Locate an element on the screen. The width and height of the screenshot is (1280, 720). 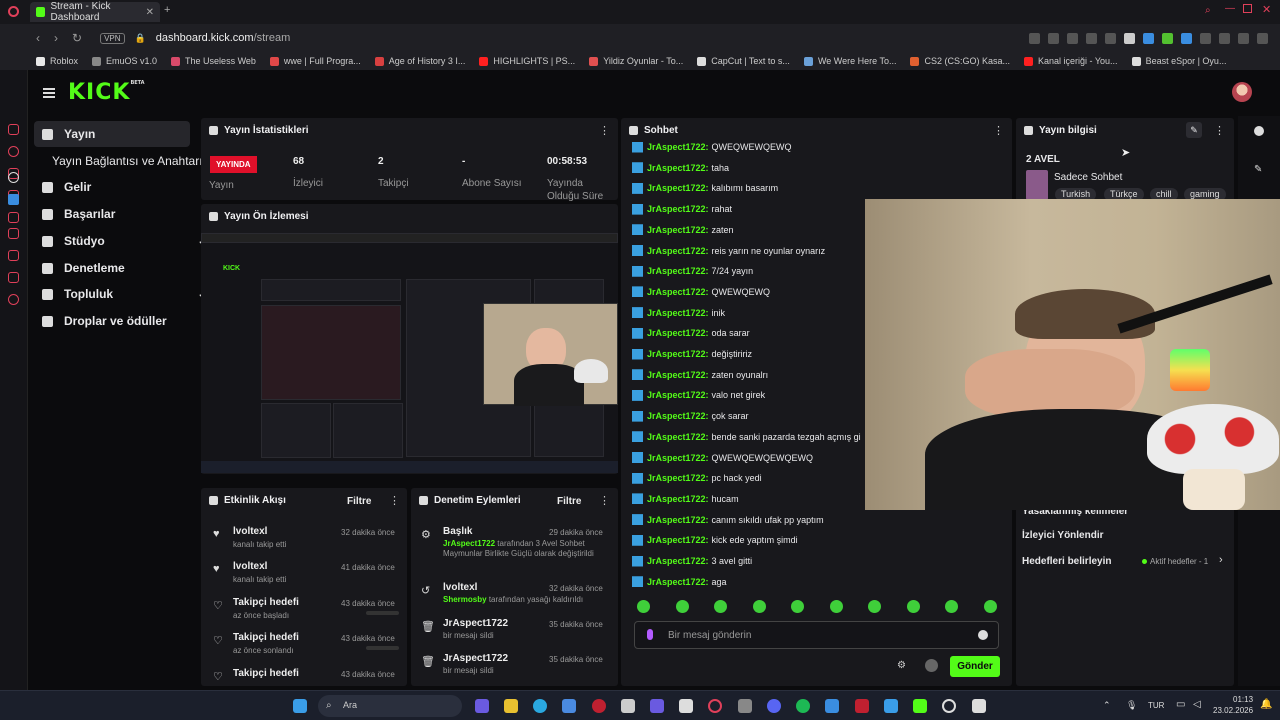
sidebar-item-stream: Yayın is located at coordinates (112, 134).